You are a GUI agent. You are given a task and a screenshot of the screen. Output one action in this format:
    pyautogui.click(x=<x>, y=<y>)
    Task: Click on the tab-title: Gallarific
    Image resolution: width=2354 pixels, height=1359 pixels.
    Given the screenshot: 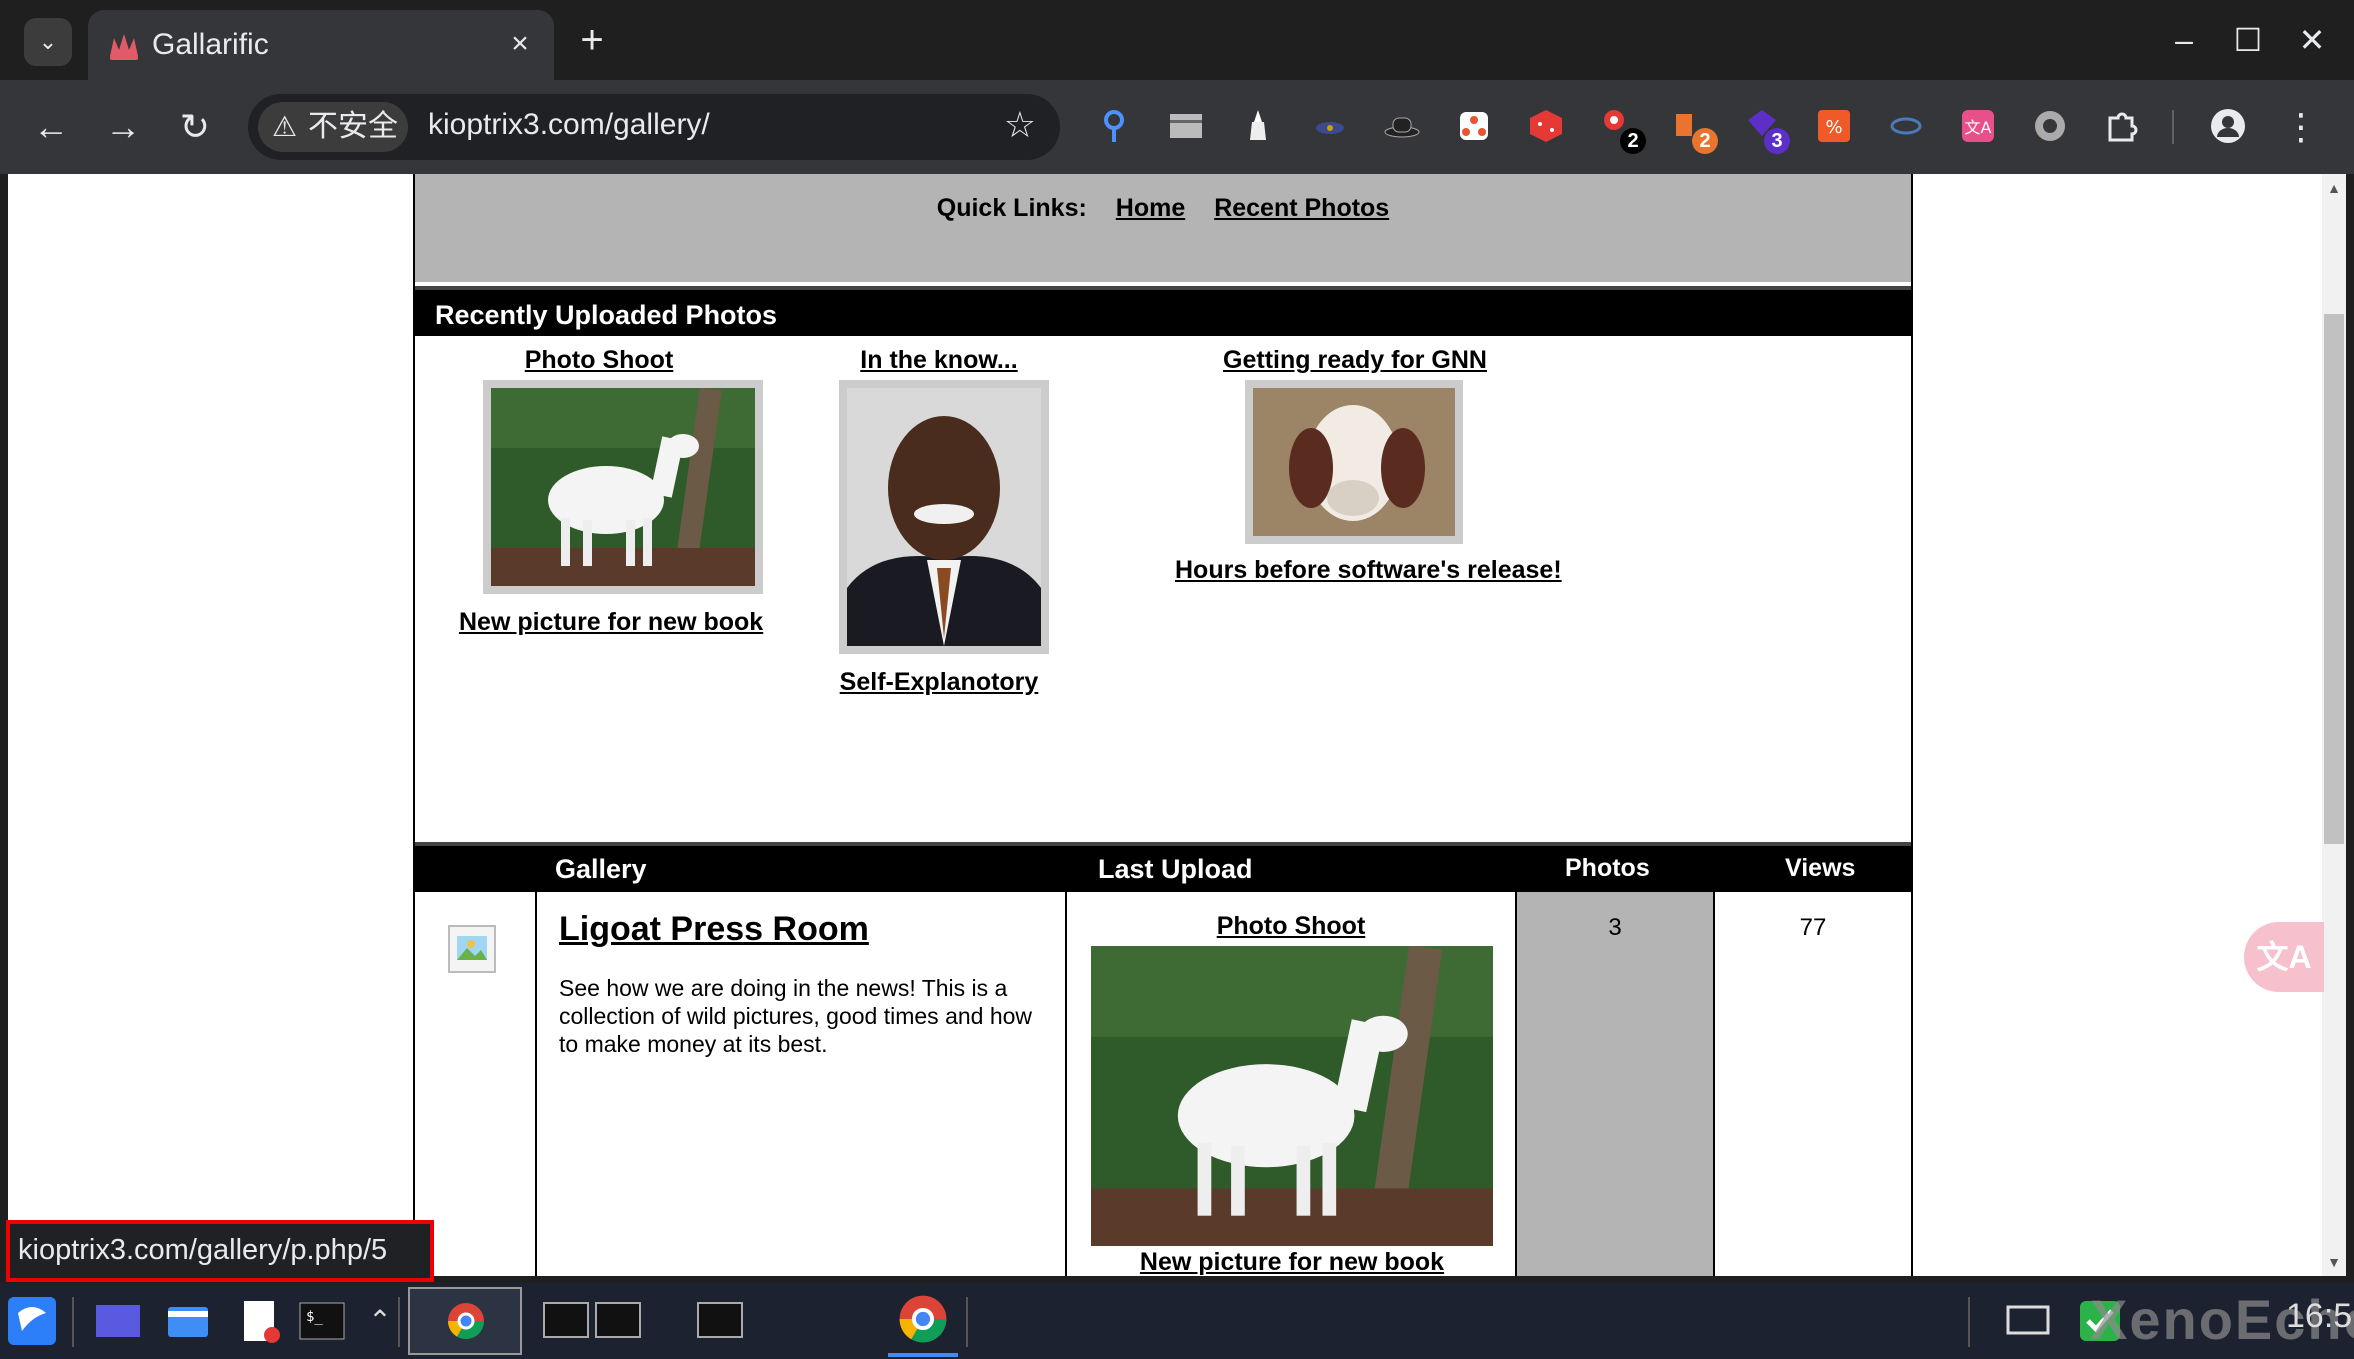 What is the action you would take?
    pyautogui.click(x=210, y=44)
    